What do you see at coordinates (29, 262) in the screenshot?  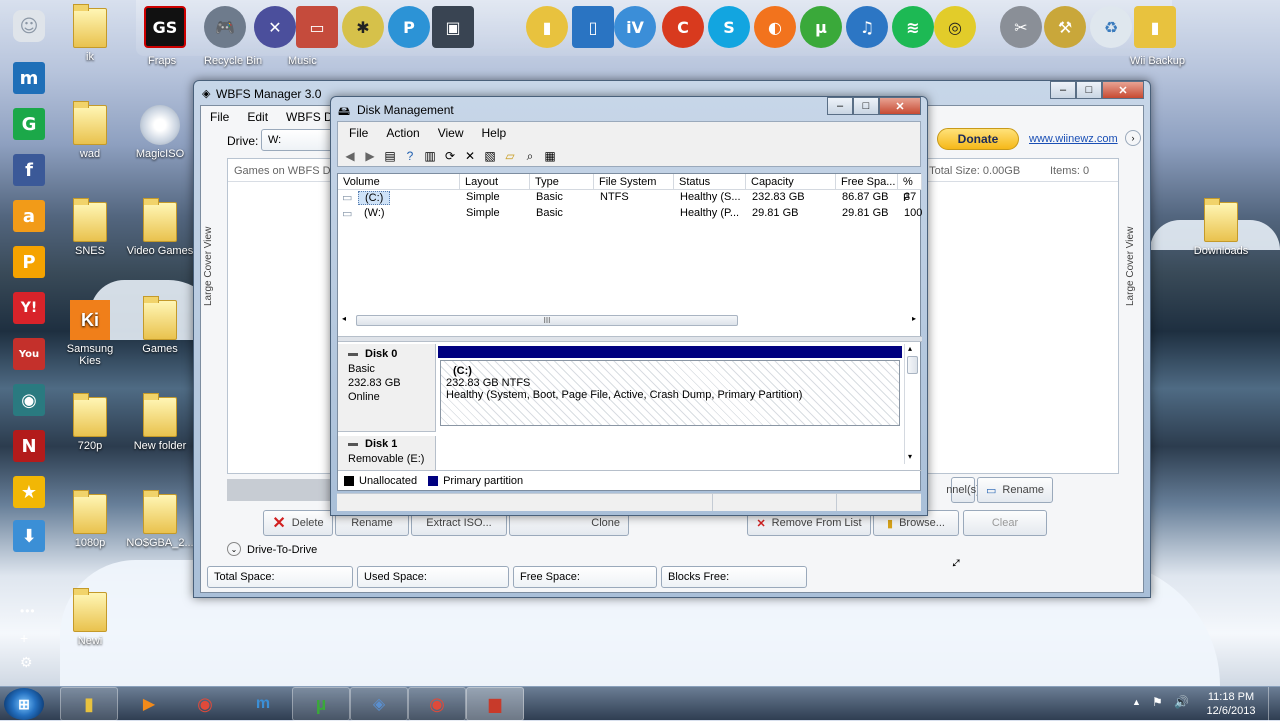 I see `pandora-icon: P` at bounding box center [29, 262].